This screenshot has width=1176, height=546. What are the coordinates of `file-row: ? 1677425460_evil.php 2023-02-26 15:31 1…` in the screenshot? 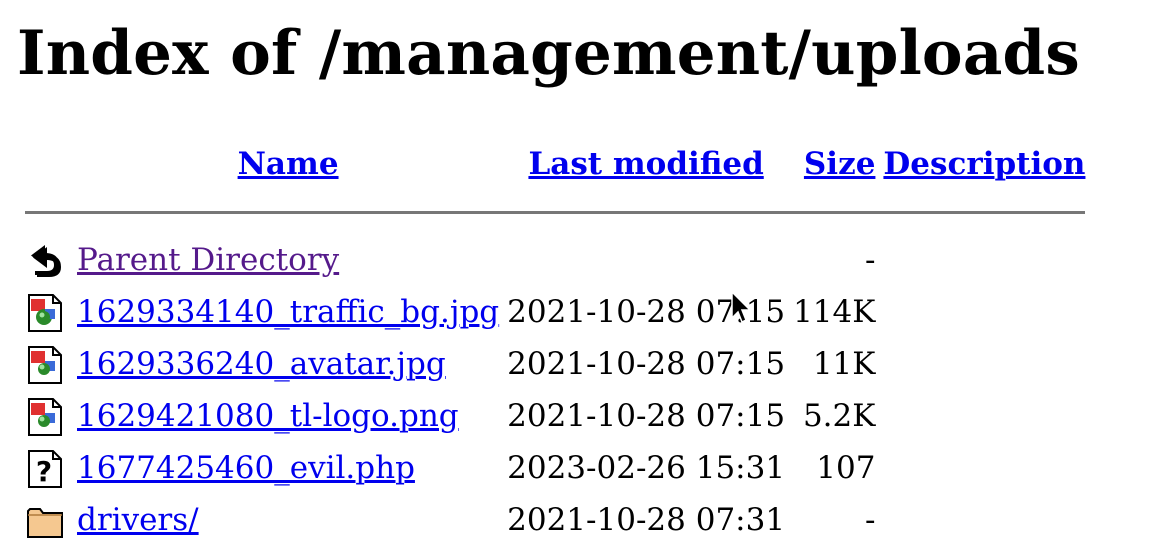 It's located at (555, 468).